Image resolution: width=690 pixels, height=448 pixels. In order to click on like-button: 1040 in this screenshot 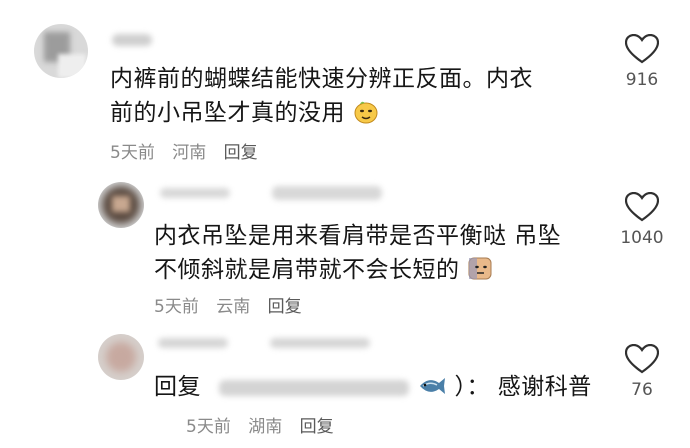, I will do `click(642, 220)`.